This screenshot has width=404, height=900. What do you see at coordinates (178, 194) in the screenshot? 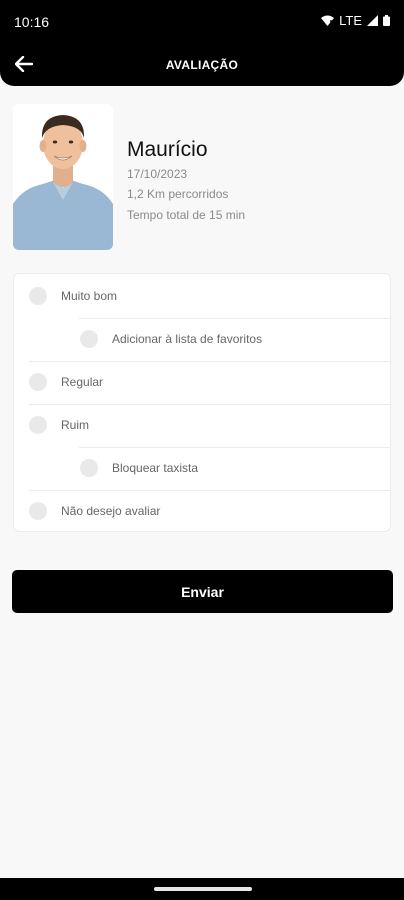
I see `ride-distance: 1,2 Km percorridos` at bounding box center [178, 194].